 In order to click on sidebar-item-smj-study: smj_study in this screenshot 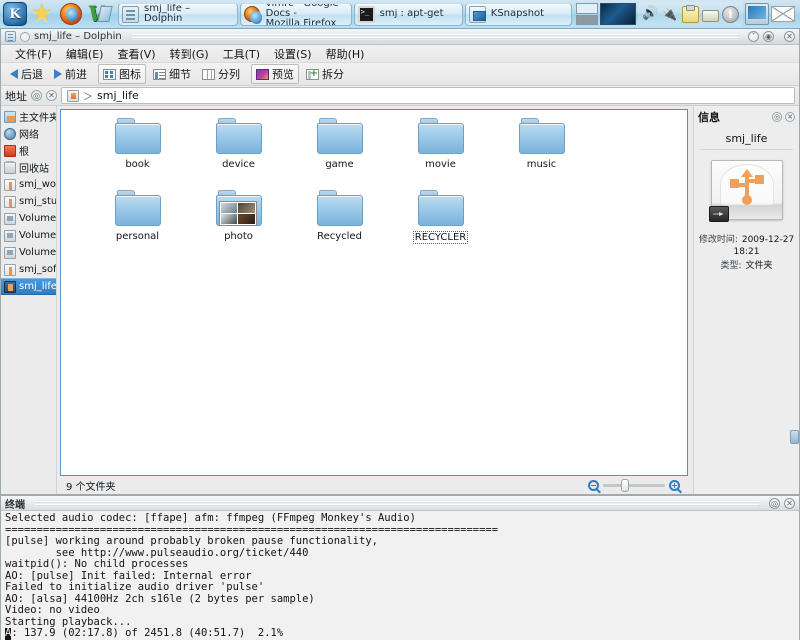, I will do `click(28, 201)`.